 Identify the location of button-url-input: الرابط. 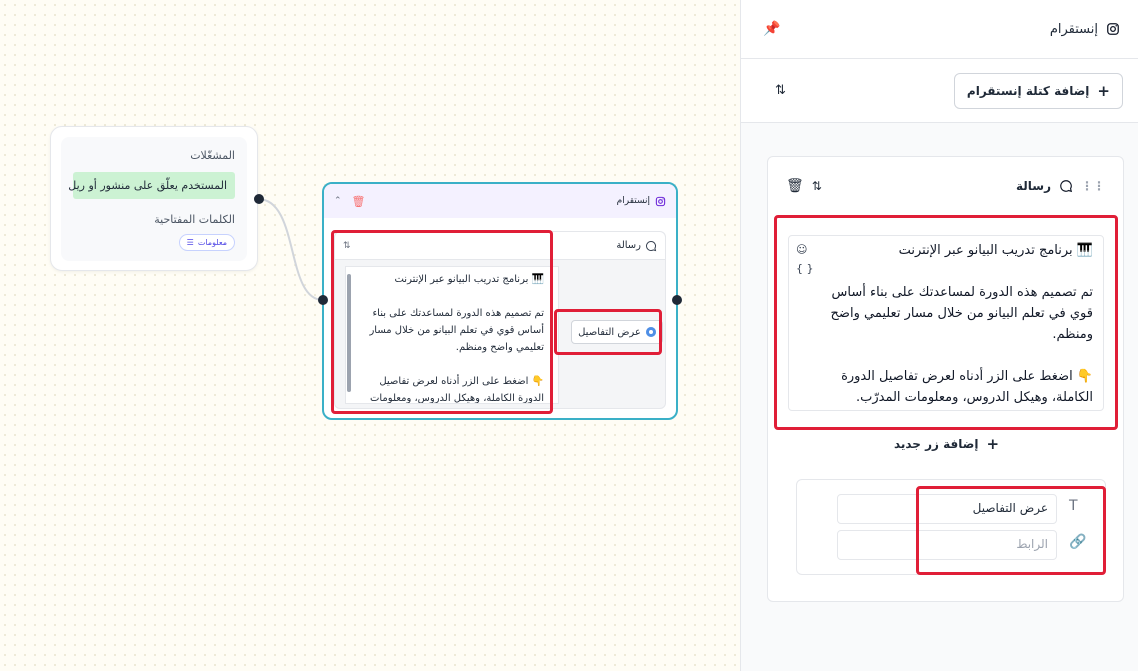
(947, 545).